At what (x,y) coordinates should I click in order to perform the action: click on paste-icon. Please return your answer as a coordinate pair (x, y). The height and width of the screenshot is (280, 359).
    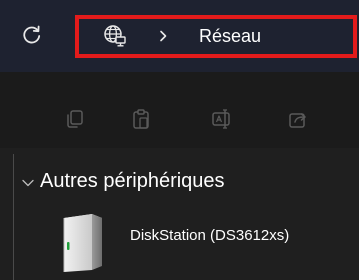
    Looking at the image, I should click on (141, 119).